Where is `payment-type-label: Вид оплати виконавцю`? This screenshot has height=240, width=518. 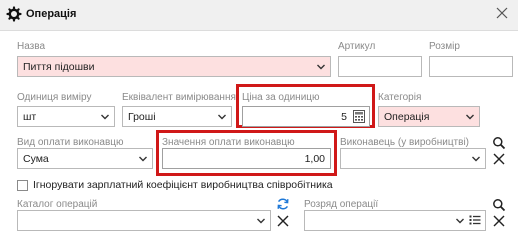 payment-type-label: Вид оплати виконавцю is located at coordinates (70, 142).